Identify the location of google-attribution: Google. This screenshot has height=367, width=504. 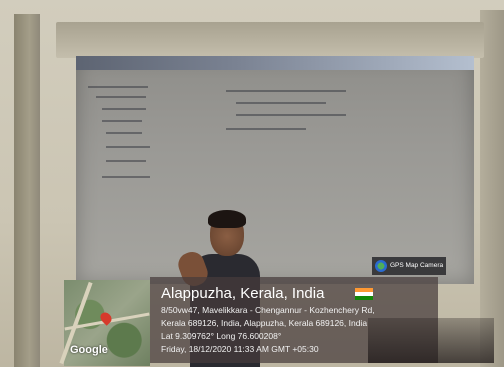
(89, 350).